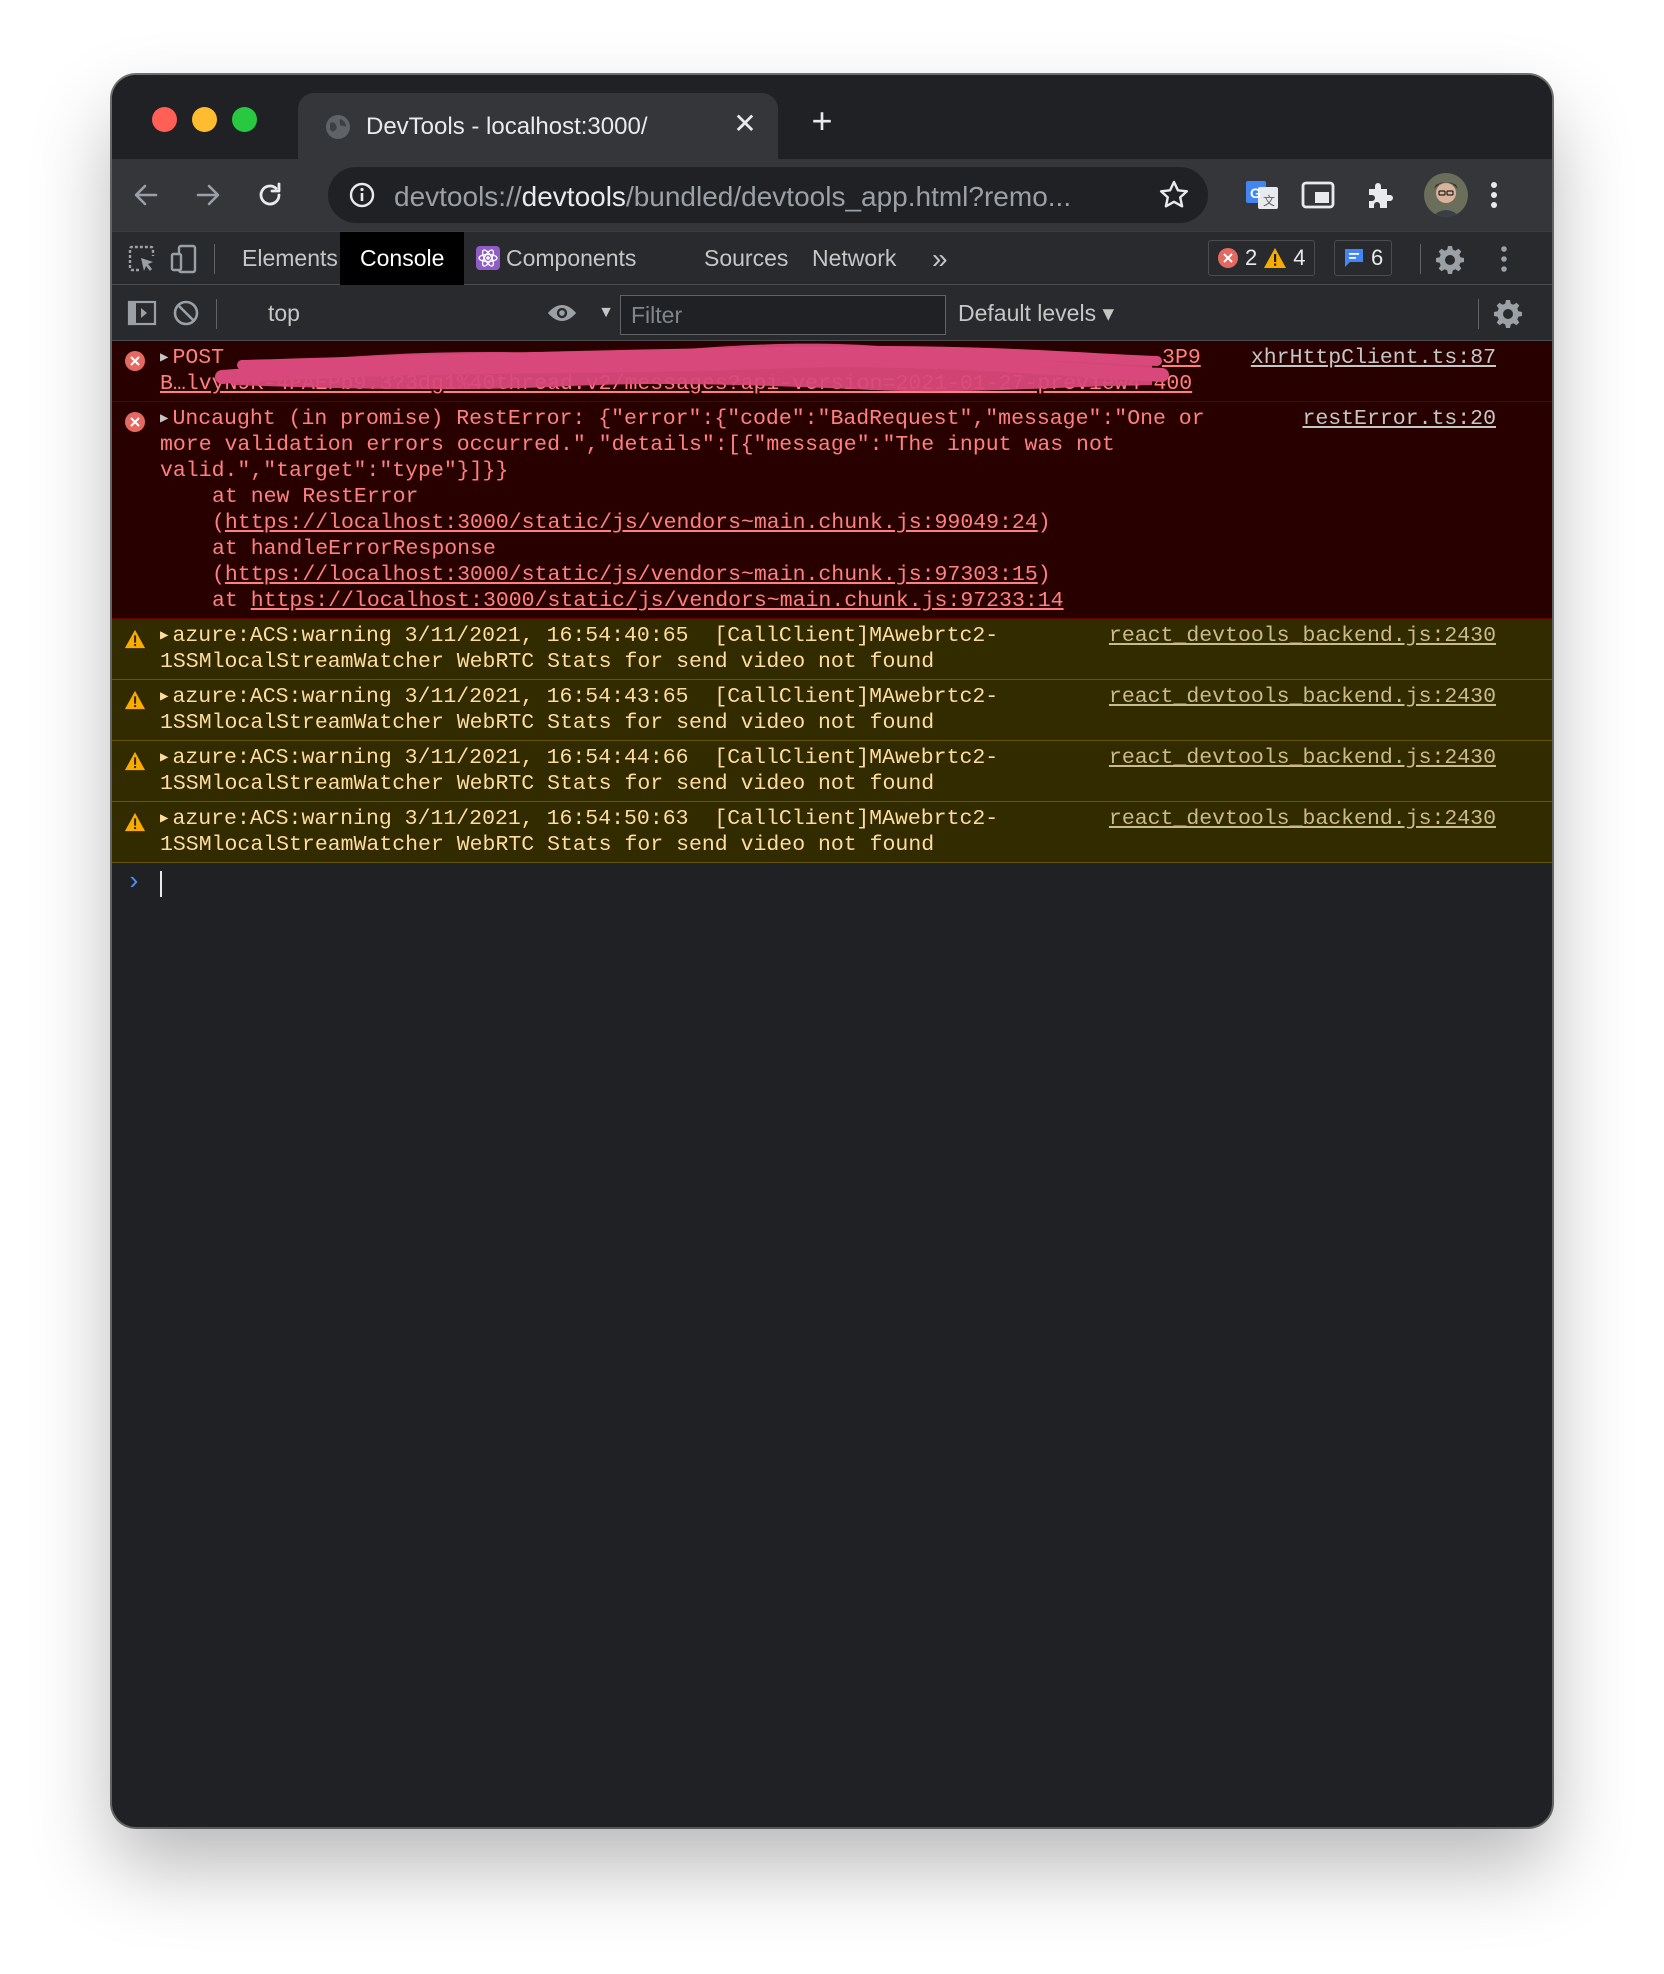  What do you see at coordinates (1399, 419) in the screenshot?
I see `source-link: restError.ts:20` at bounding box center [1399, 419].